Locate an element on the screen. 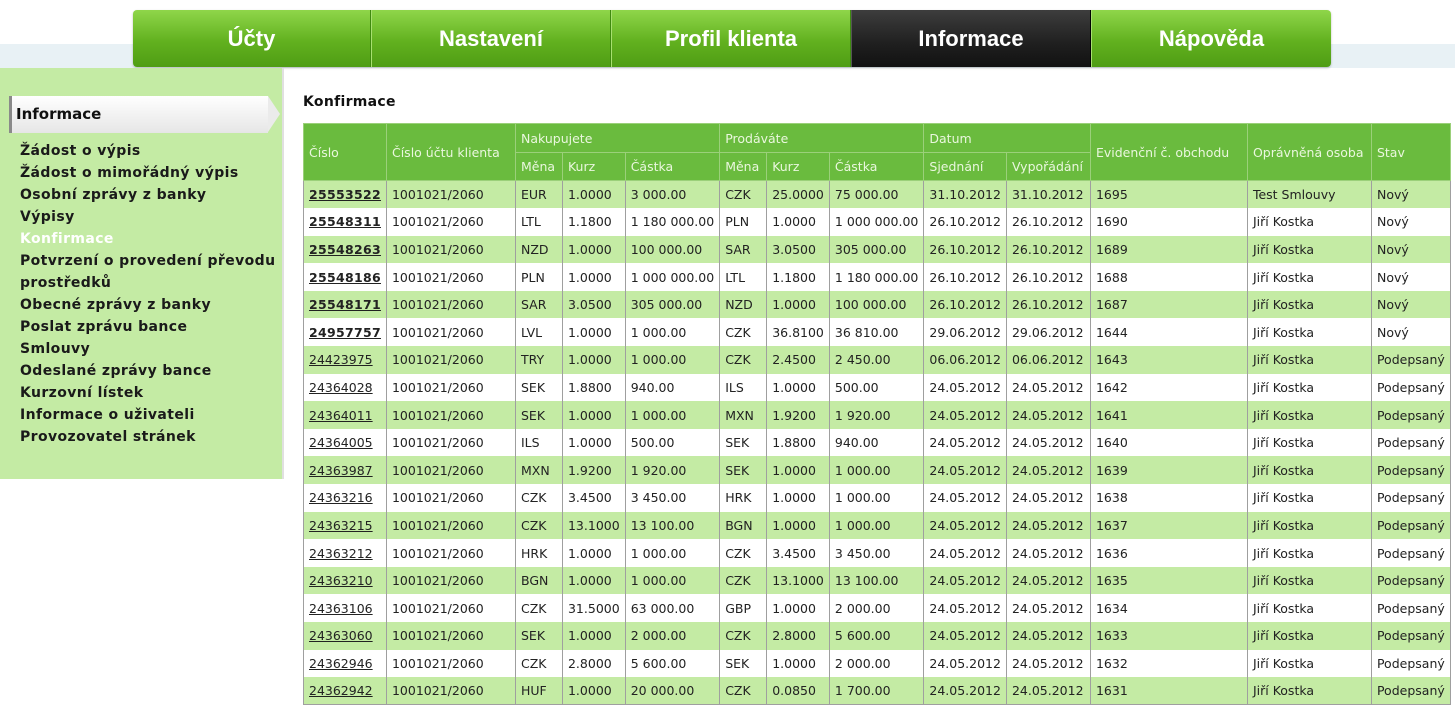  confirmation-link: 24364005 is located at coordinates (341, 442).